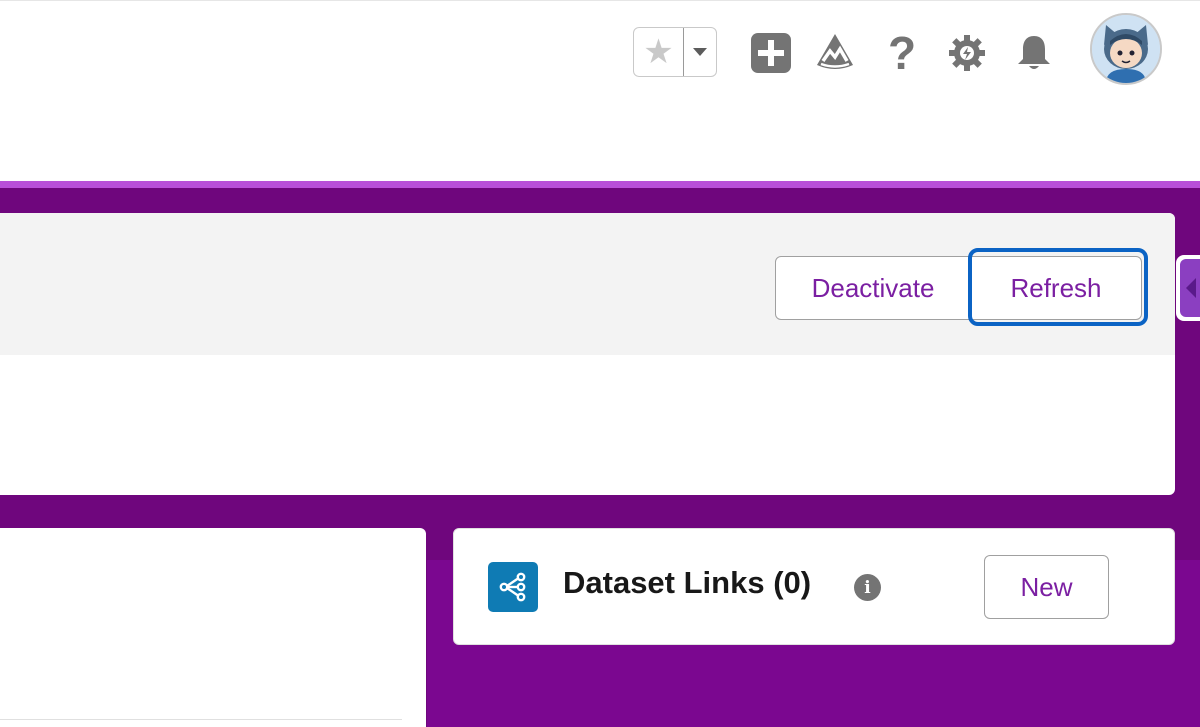 This screenshot has height=727, width=1200. What do you see at coordinates (201, 719) in the screenshot?
I see `divider` at bounding box center [201, 719].